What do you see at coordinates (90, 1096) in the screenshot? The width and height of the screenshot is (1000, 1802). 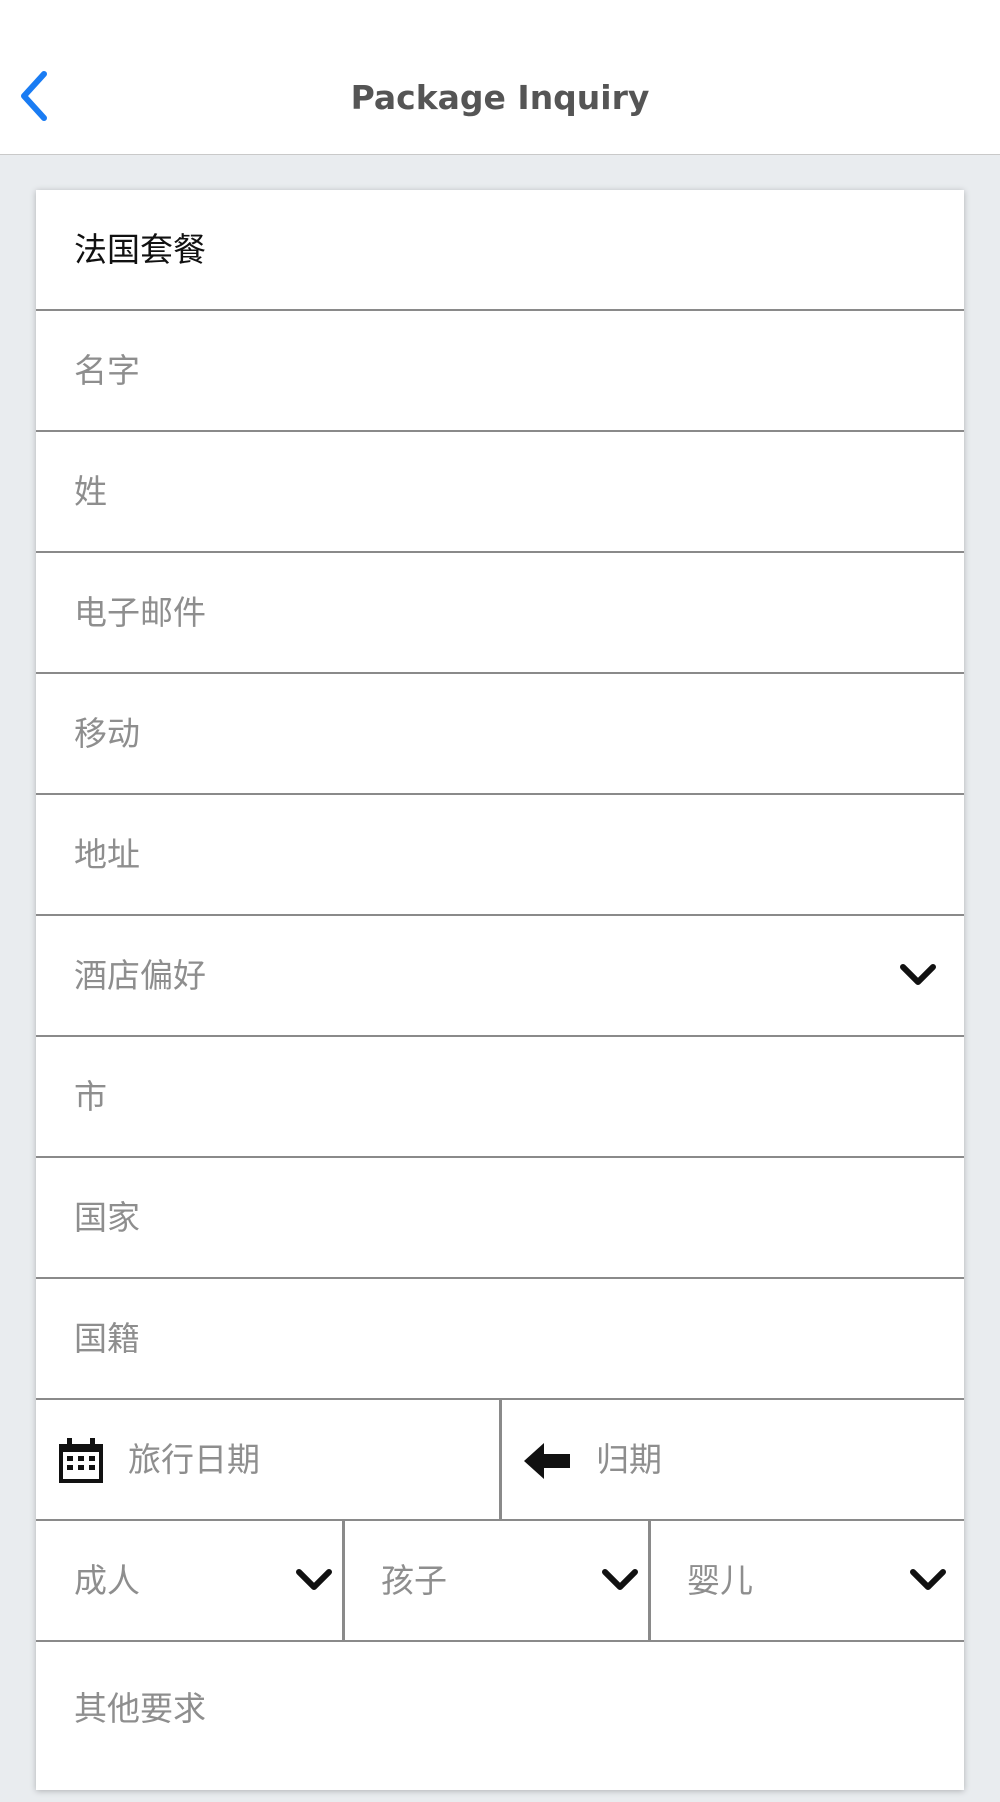 I see `city-placeholder: 市` at bounding box center [90, 1096].